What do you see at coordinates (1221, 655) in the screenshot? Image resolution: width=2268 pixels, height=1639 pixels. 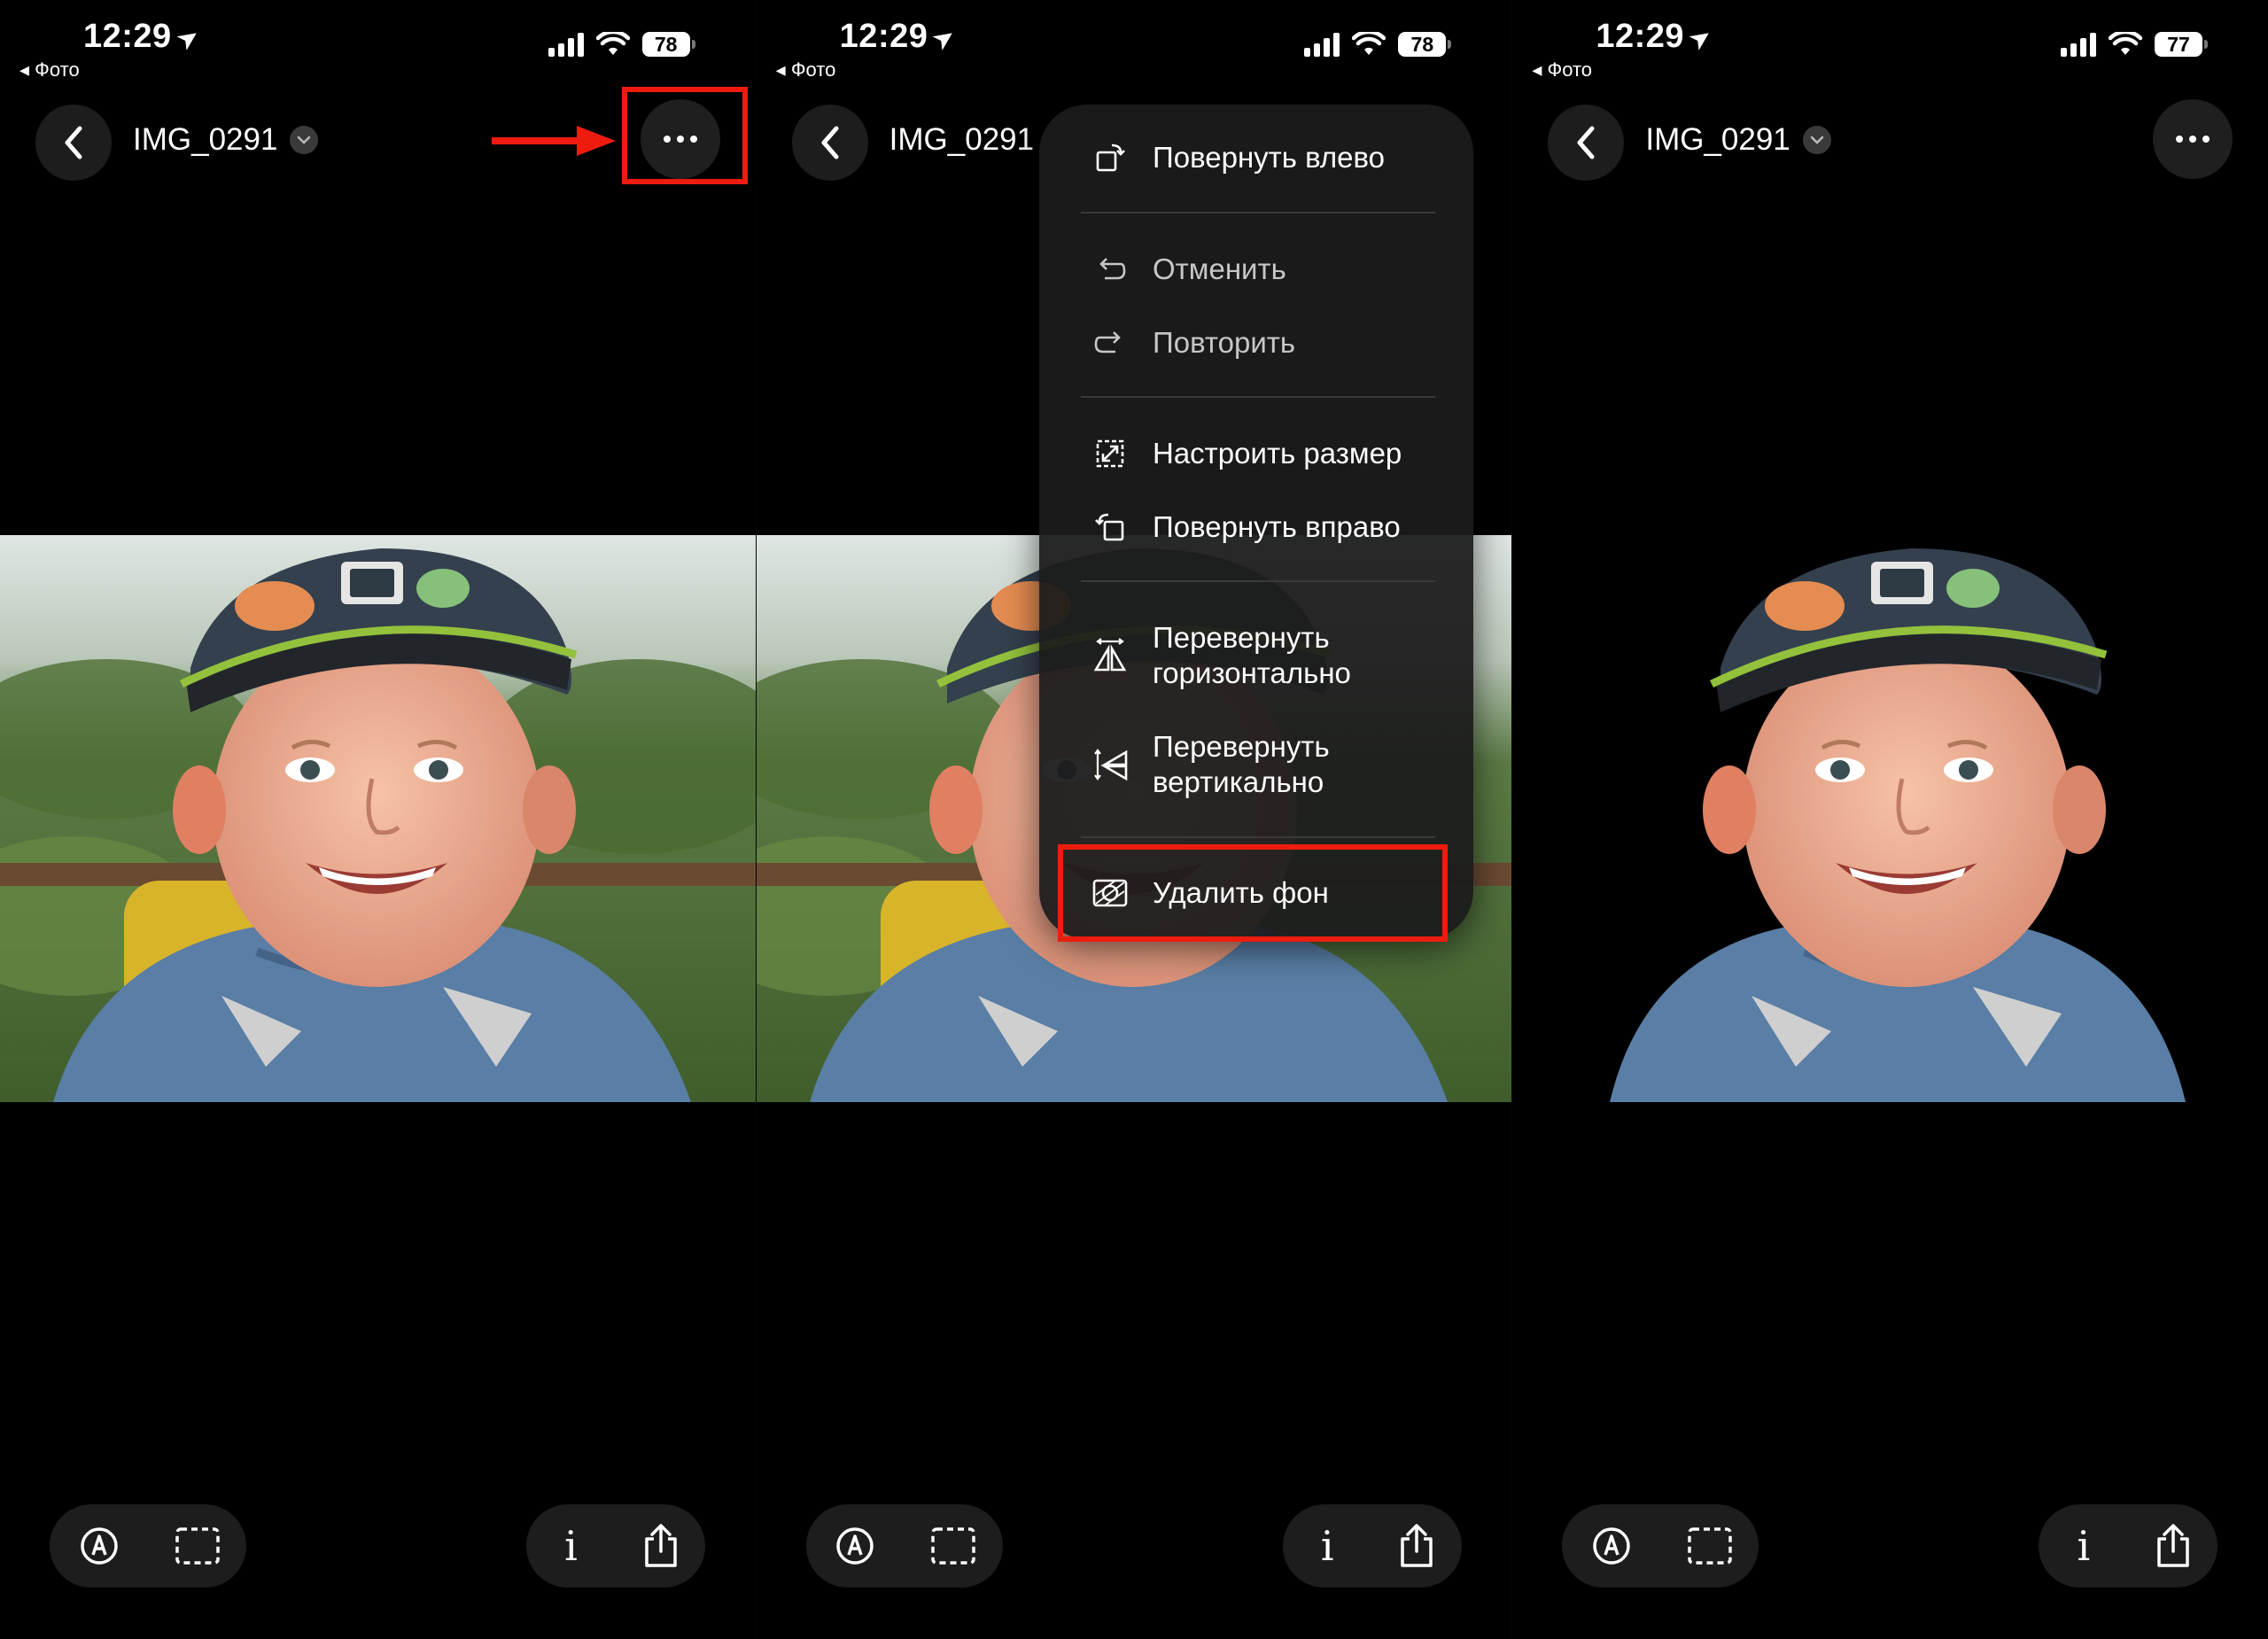 I see `menu-item-flip-horizontal: Перевернуть горизонтально` at bounding box center [1221, 655].